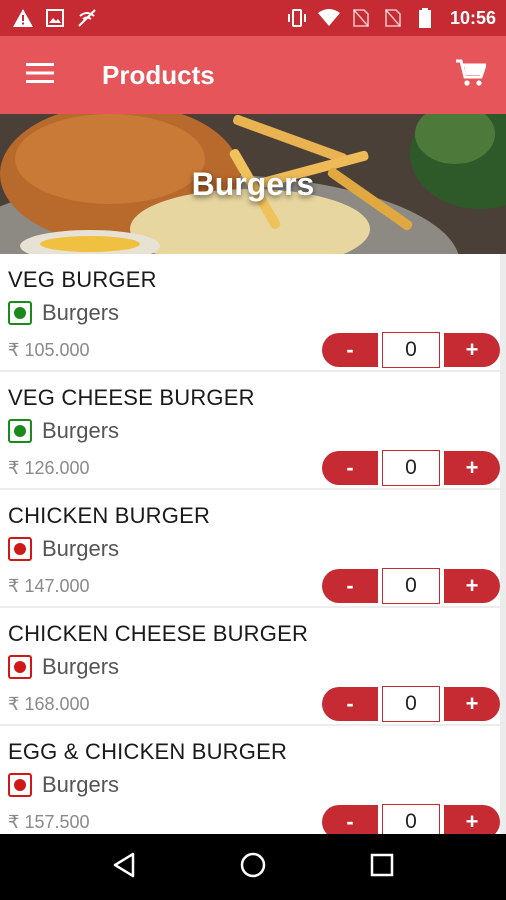 Image resolution: width=506 pixels, height=900 pixels. I want to click on product-price: ₹ 126.000, so click(49, 468).